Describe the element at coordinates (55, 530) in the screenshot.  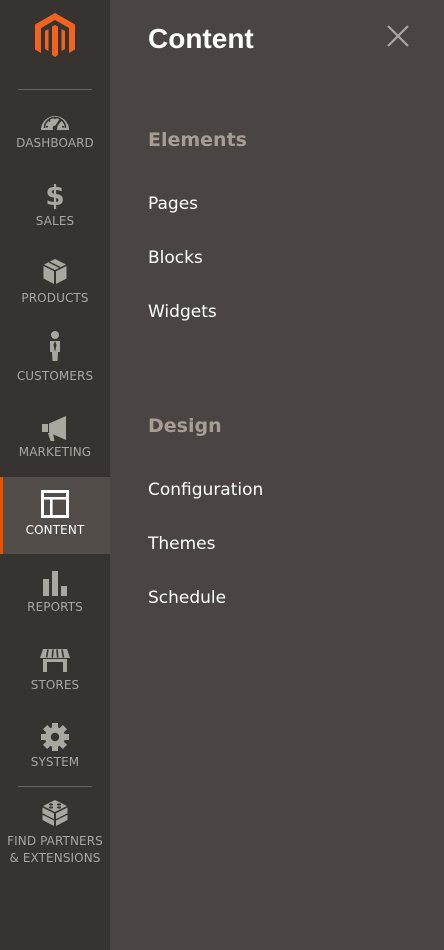
I see `sidebar-item-label: CONTENT` at that location.